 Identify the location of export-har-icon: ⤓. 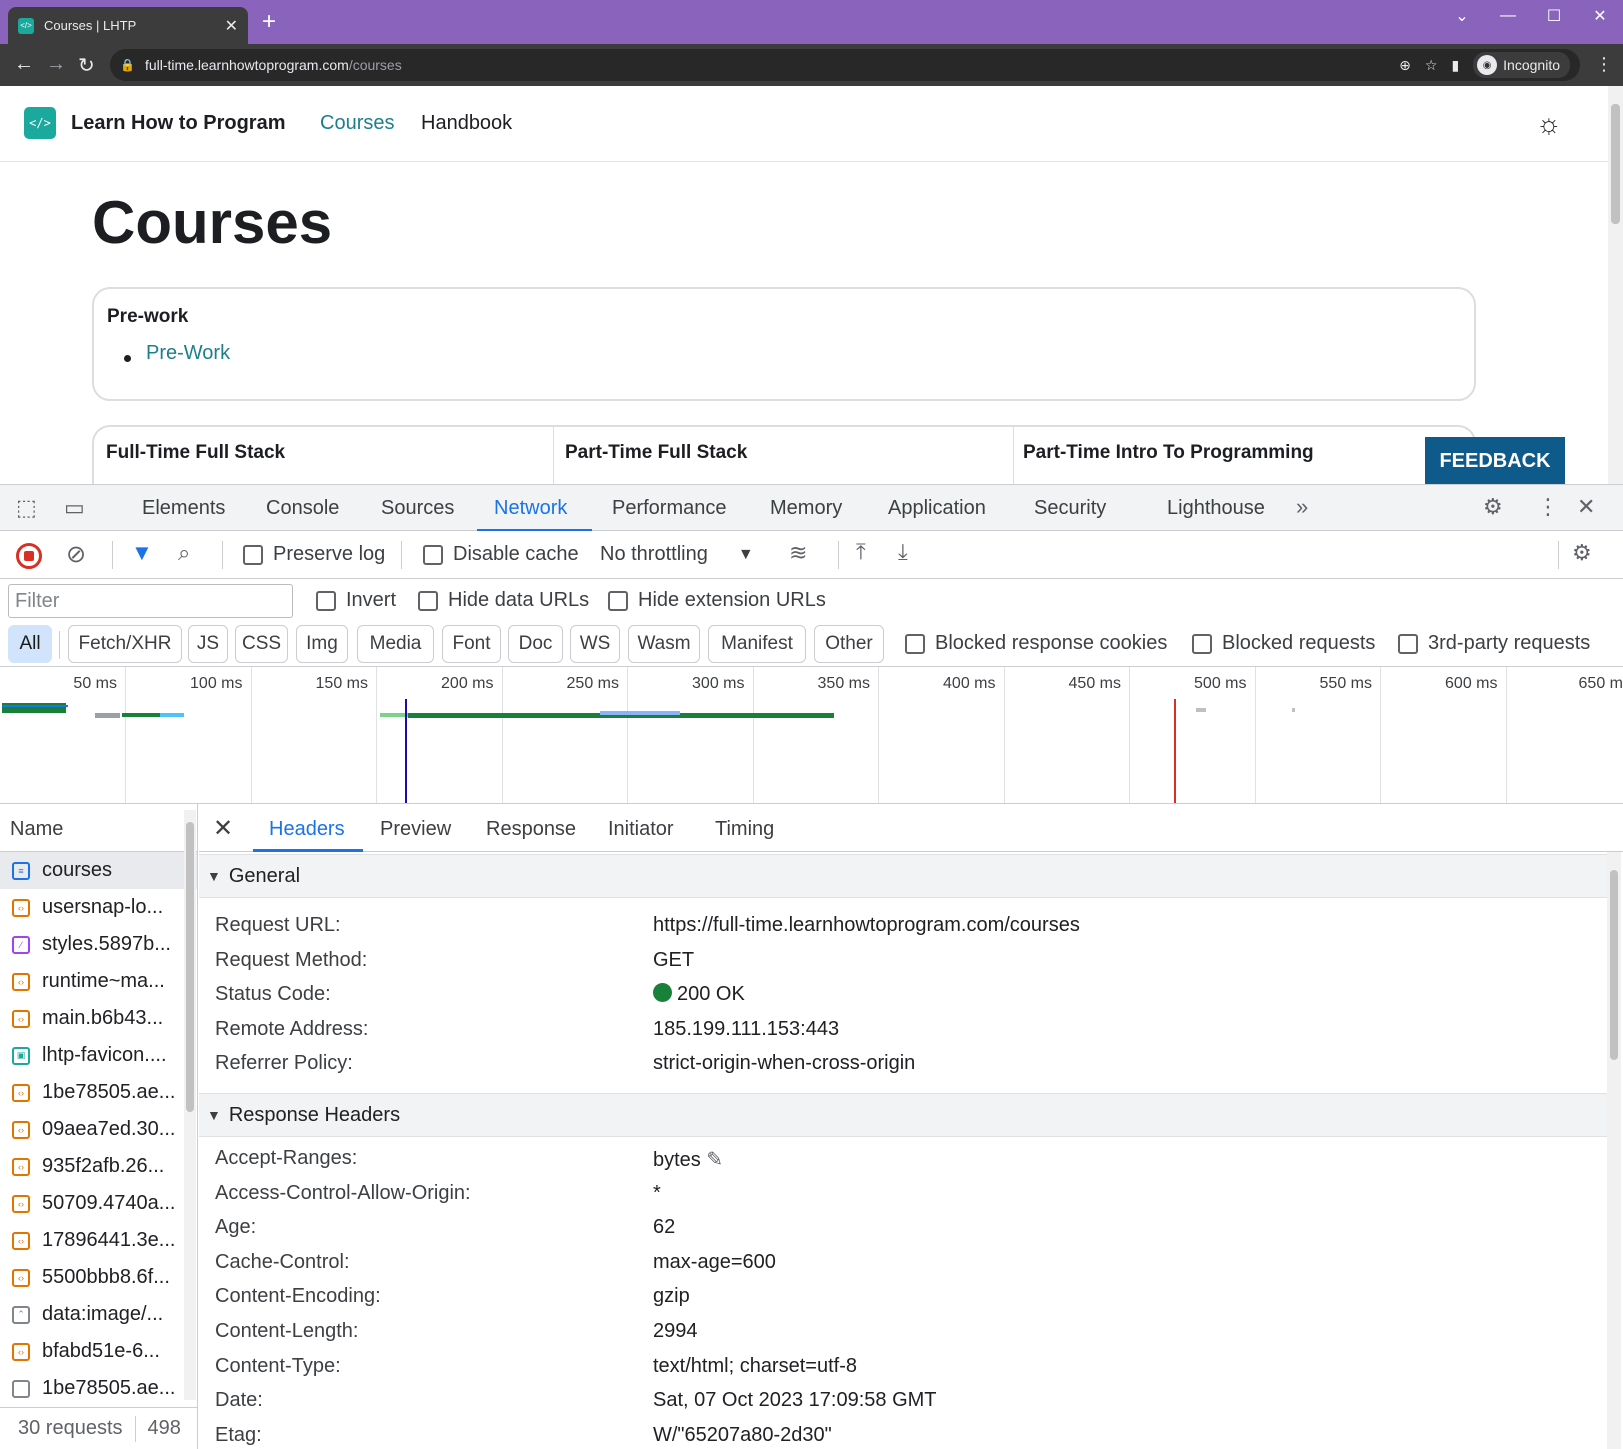
(903, 552).